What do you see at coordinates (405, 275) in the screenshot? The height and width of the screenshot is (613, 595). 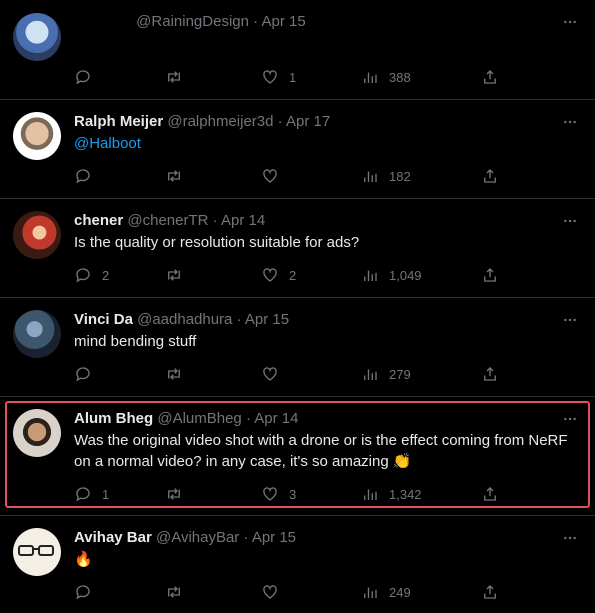 I see `views-count: 1,049` at bounding box center [405, 275].